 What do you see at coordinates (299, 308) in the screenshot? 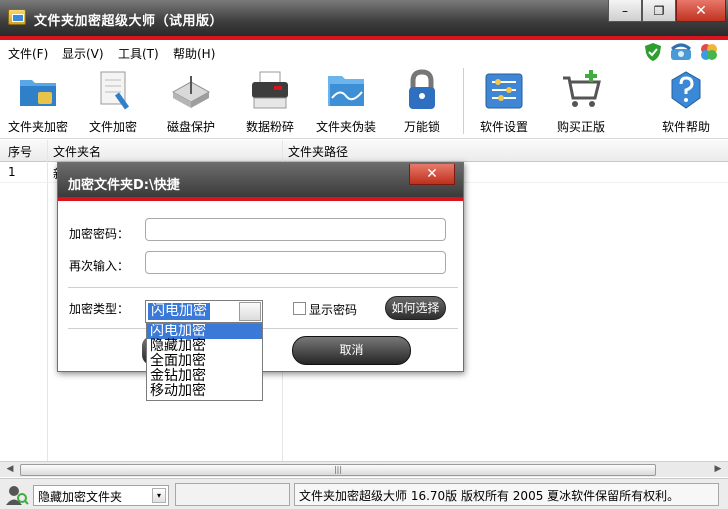
I see `show-password-checkbox` at bounding box center [299, 308].